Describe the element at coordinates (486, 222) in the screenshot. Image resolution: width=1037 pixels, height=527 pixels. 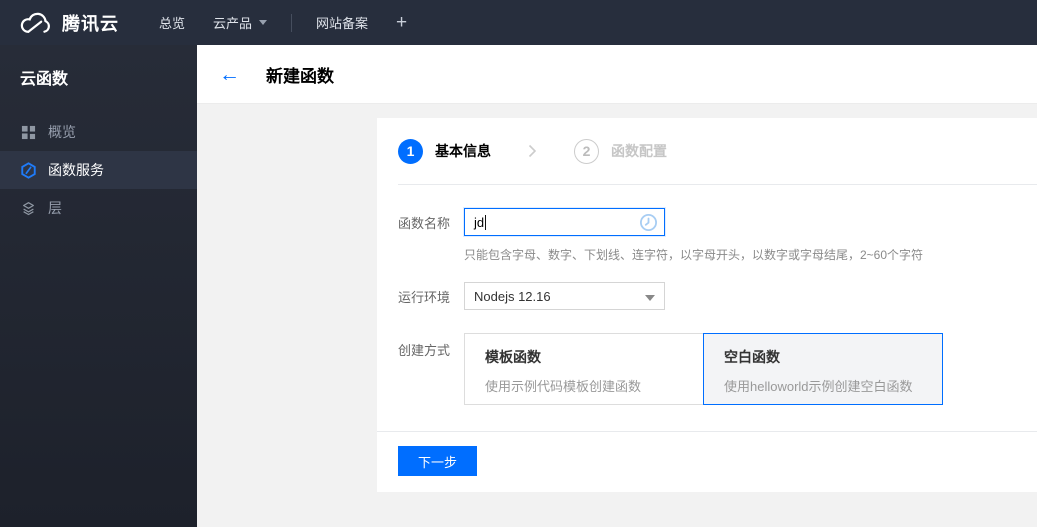
I see `text-cursor` at that location.